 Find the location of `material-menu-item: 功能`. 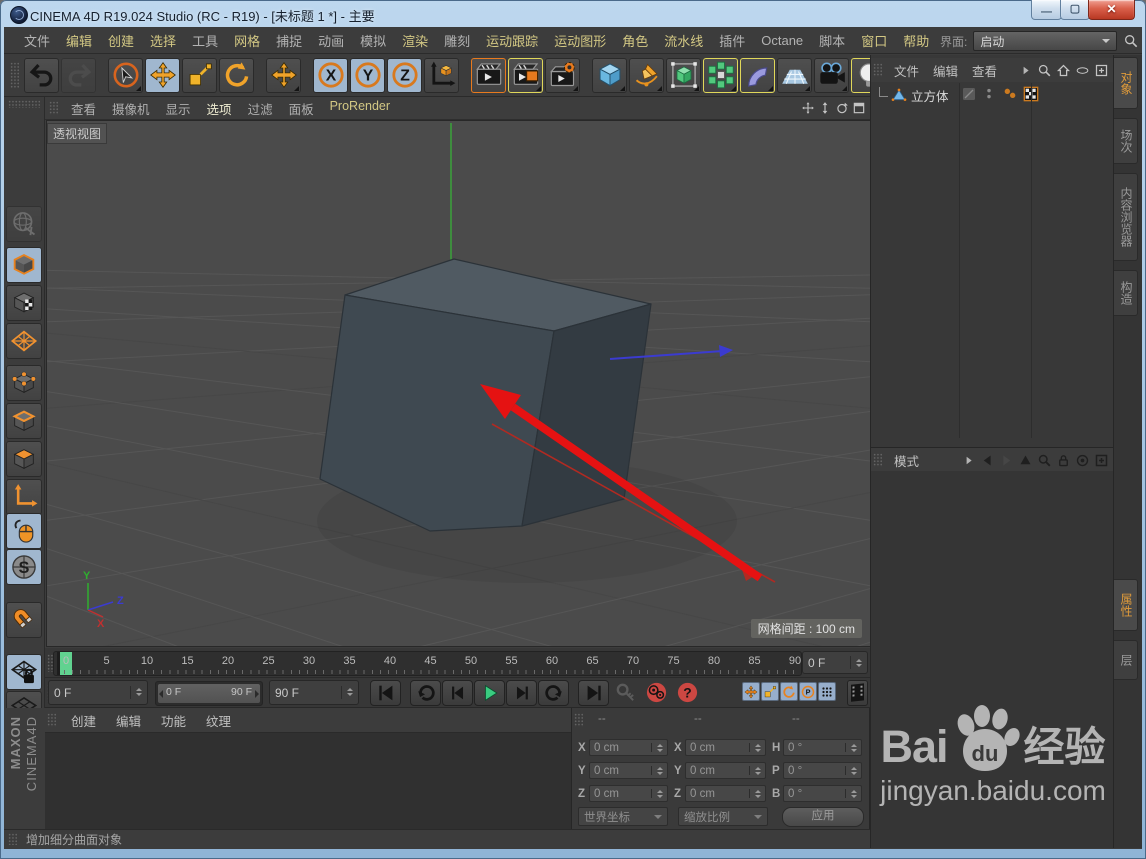

material-menu-item: 功能 is located at coordinates (173, 720).